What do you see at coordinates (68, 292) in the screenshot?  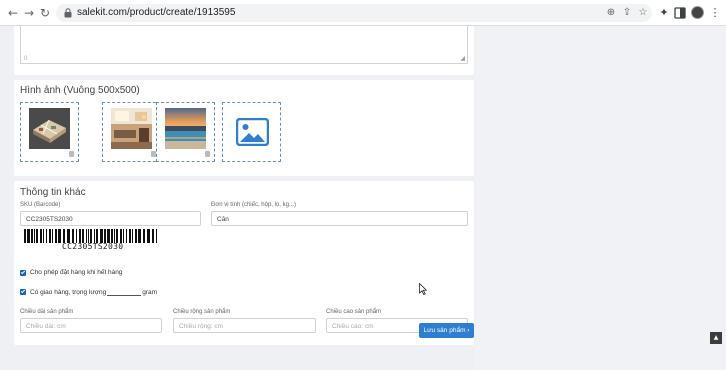 I see `shipping-label-prefix: Có giao hàng, trọng lượng` at bounding box center [68, 292].